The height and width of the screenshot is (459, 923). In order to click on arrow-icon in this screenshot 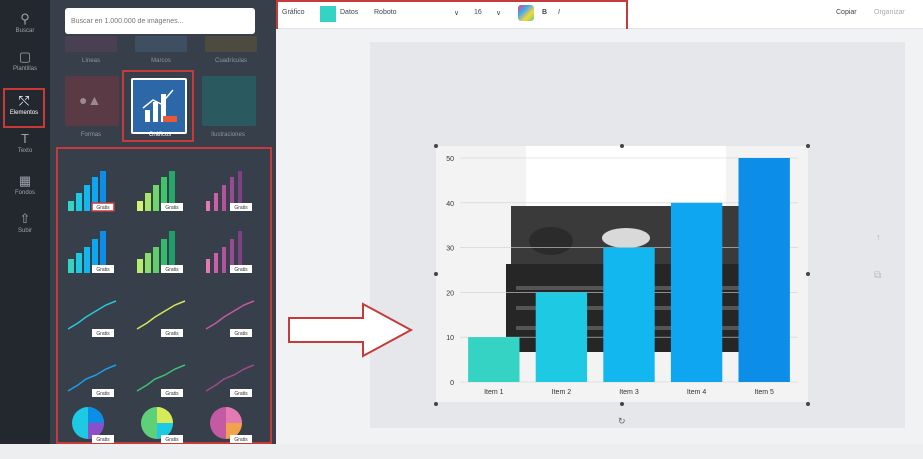, I will do `click(351, 330)`.